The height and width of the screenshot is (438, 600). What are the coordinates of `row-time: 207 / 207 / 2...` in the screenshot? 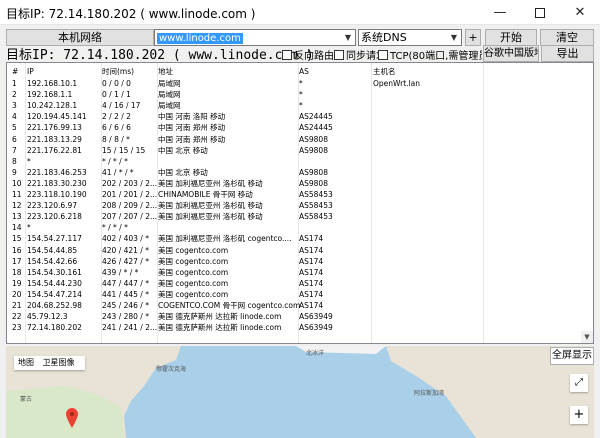 It's located at (130, 217).